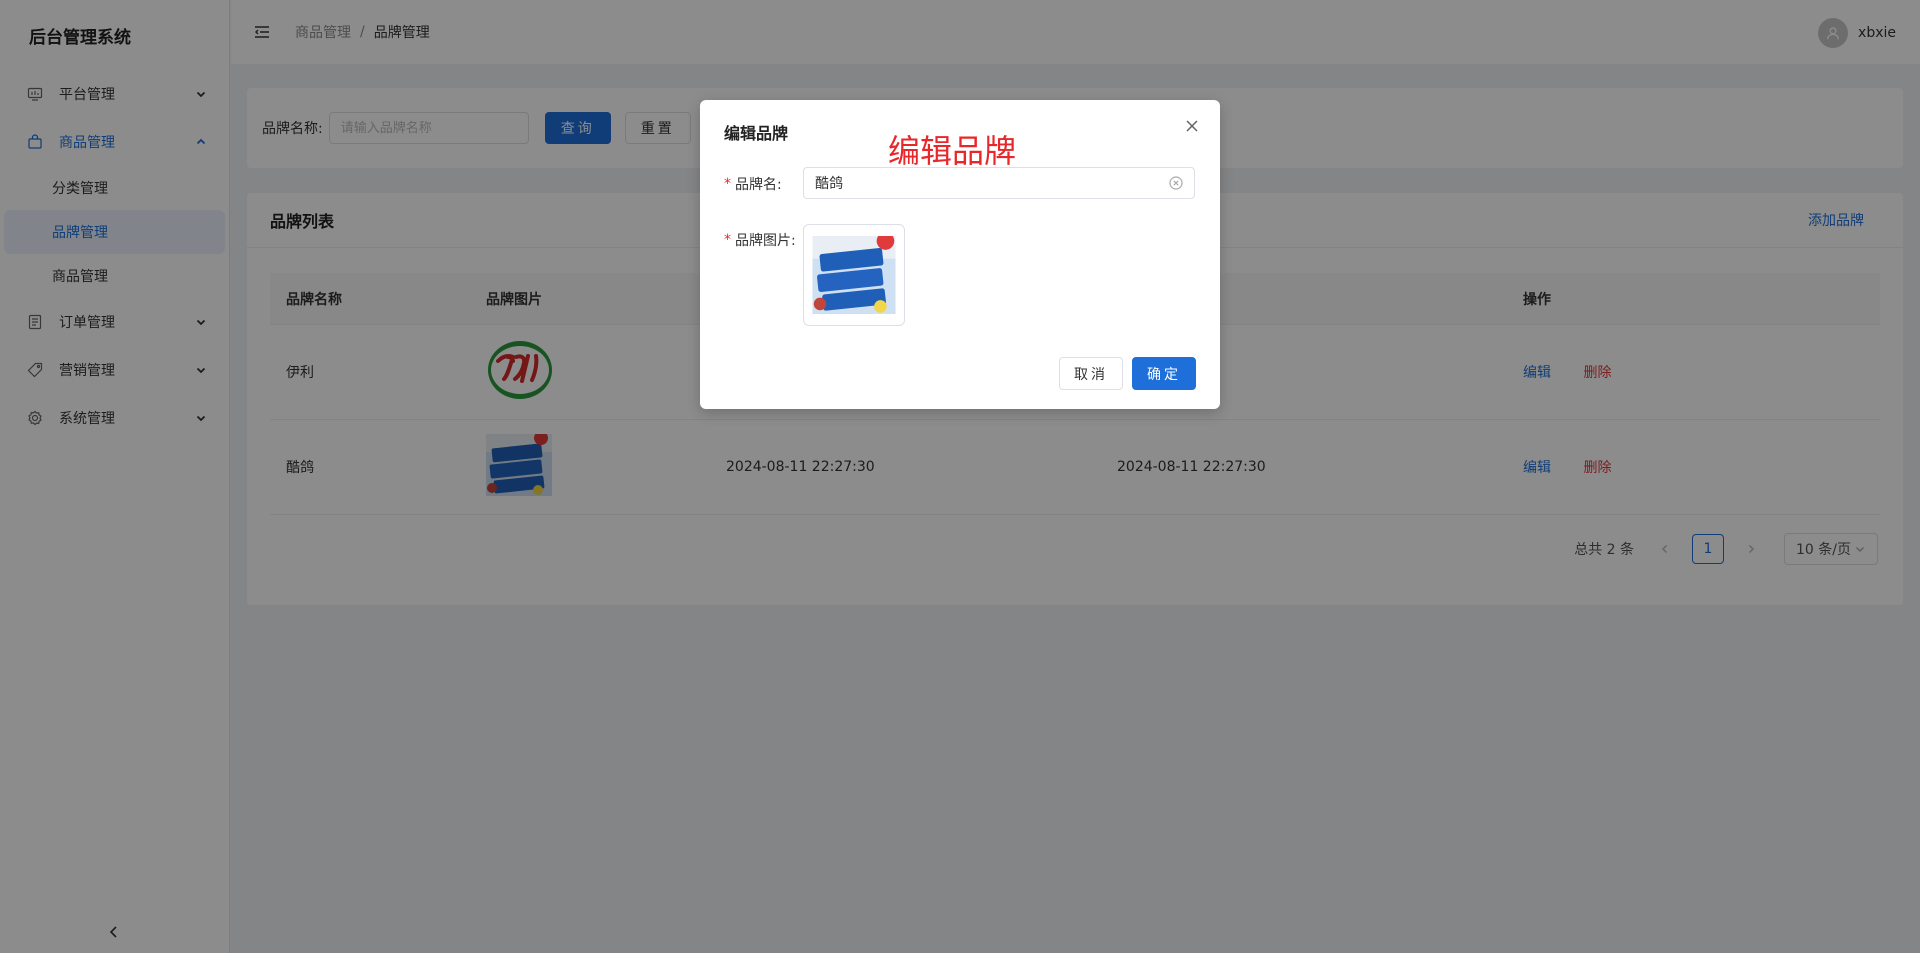 The height and width of the screenshot is (953, 1920). I want to click on dialog-footer: 取消 确定, so click(1127, 373).